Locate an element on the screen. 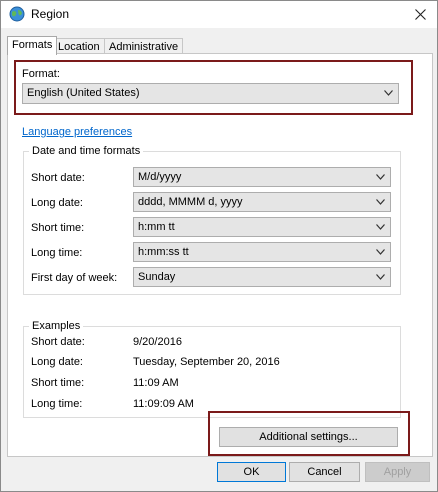 Image resolution: width=438 pixels, height=492 pixels. close-icon is located at coordinates (420, 14).